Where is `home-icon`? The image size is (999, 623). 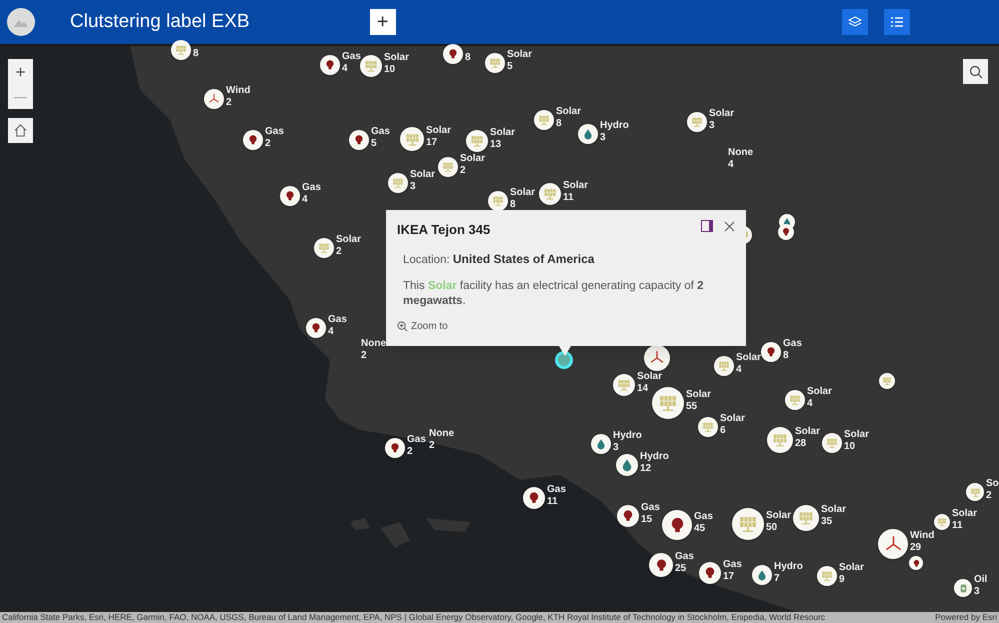 home-icon is located at coordinates (20, 130).